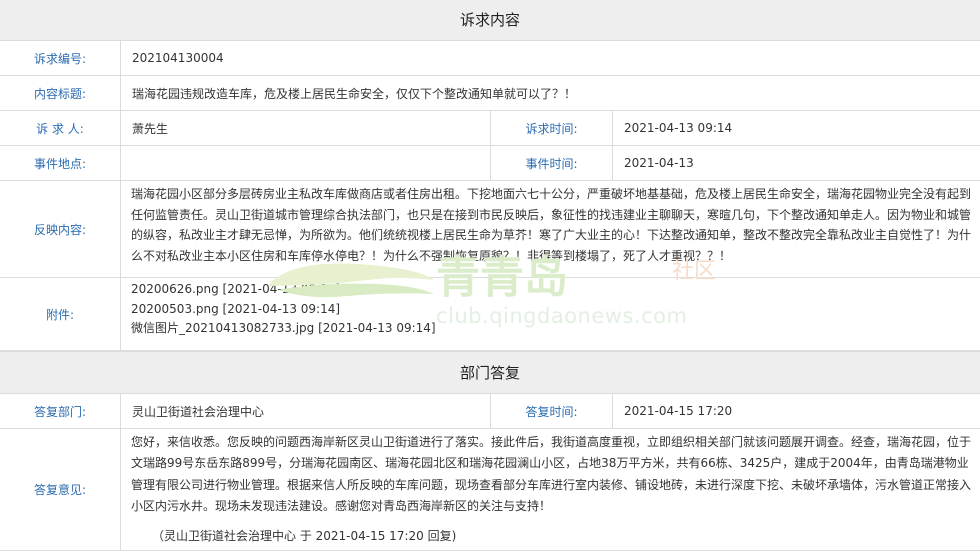  Describe the element at coordinates (305, 163) in the screenshot. I see `event-place-value` at that location.